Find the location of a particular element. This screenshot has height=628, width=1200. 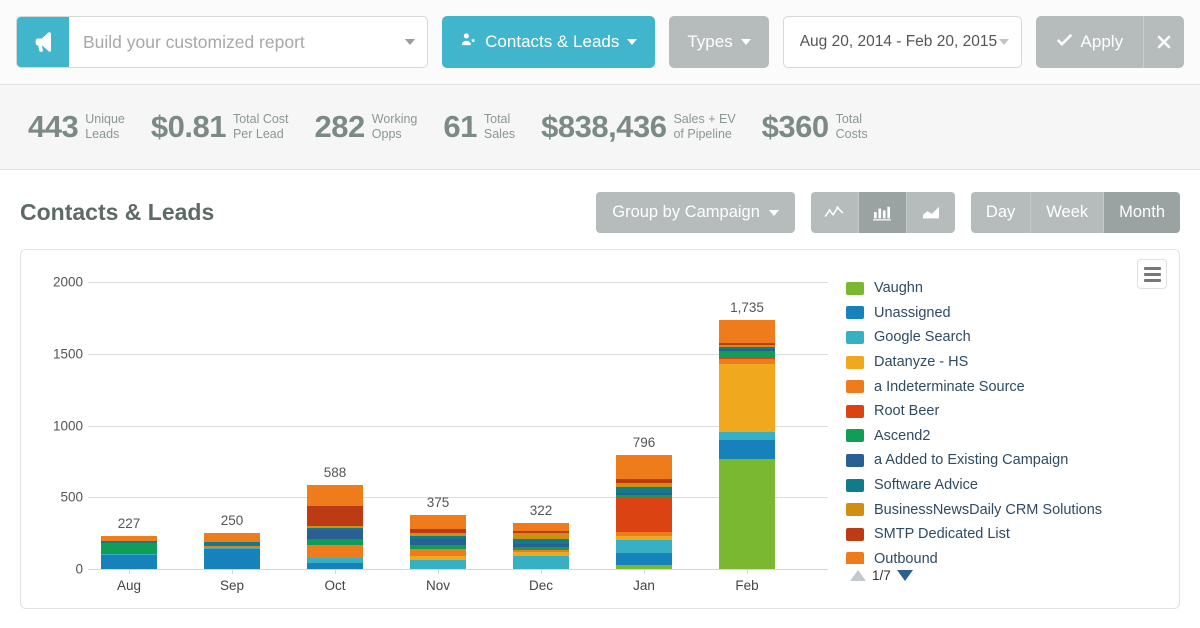

date-range-picker: Aug 20, 2014 - Feb 20, 2015 is located at coordinates (902, 42).